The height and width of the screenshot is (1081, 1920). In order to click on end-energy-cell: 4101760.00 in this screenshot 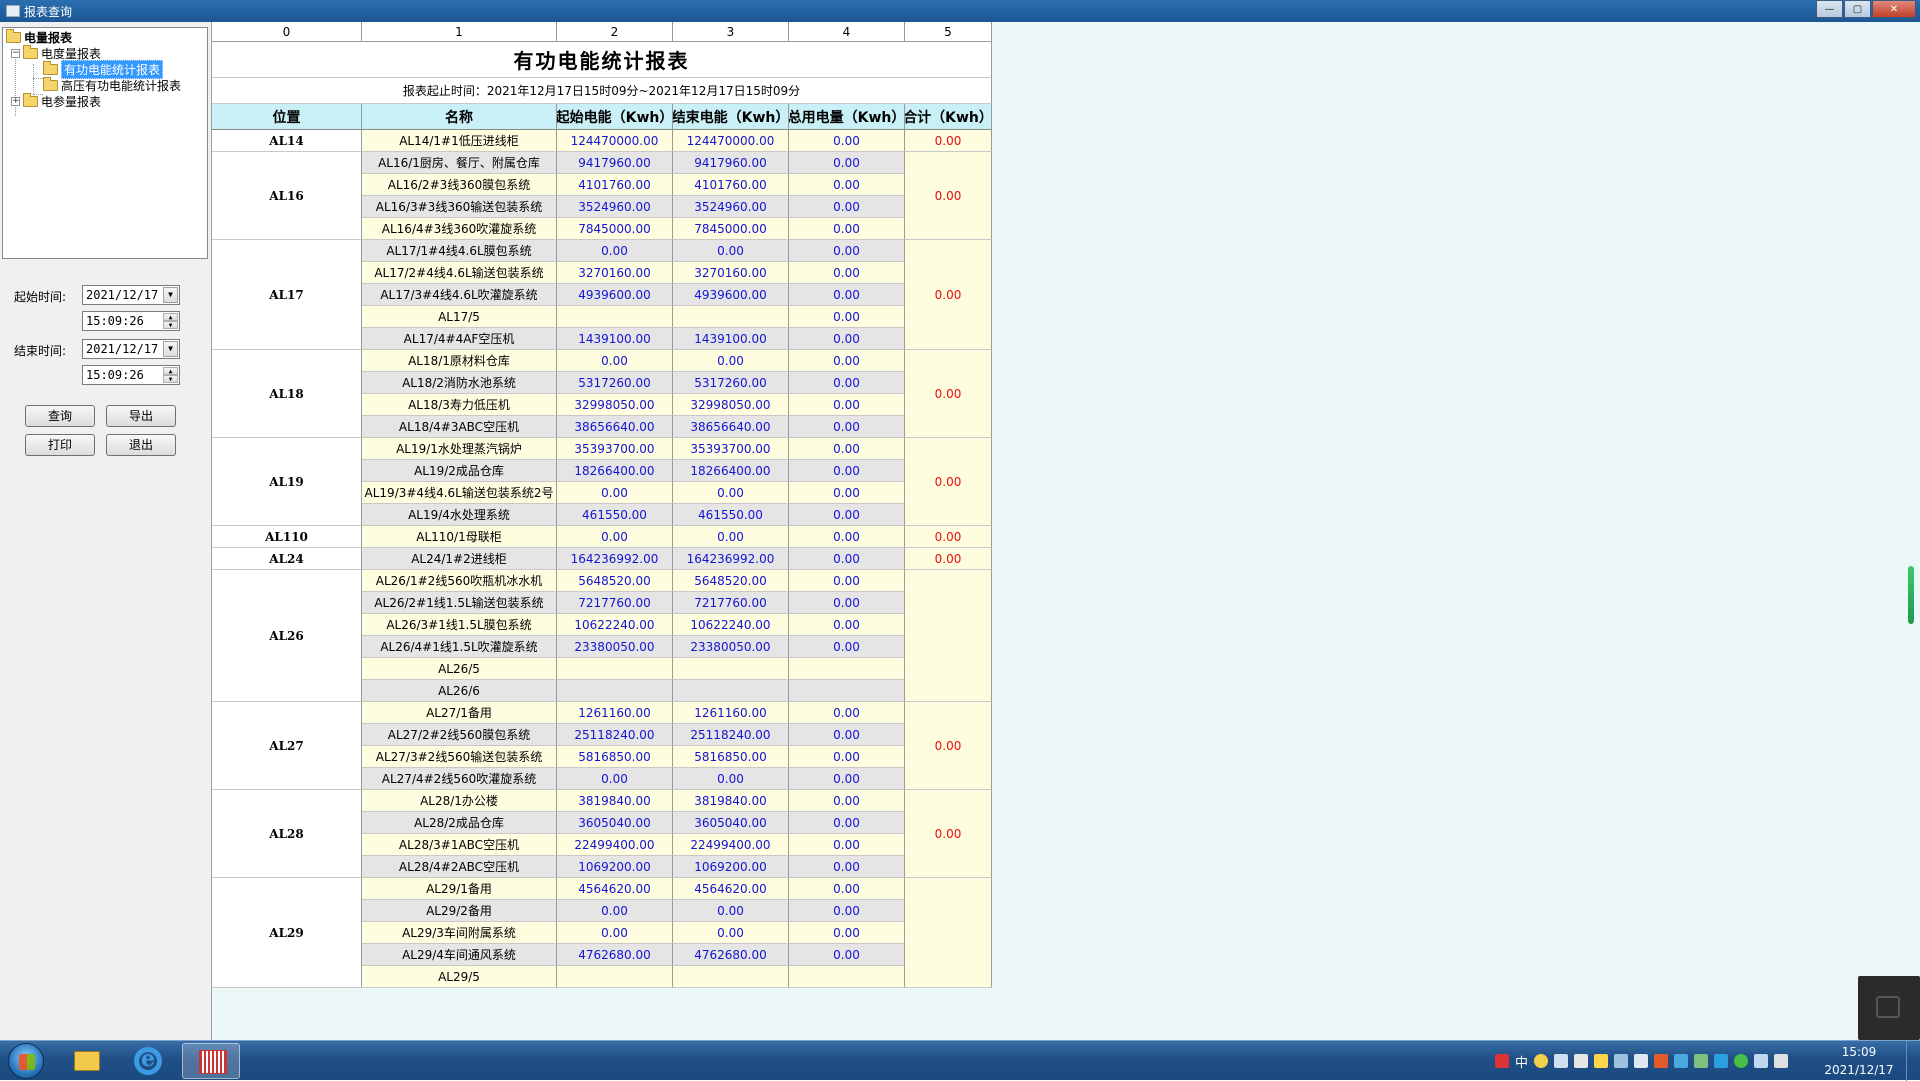, I will do `click(731, 185)`.